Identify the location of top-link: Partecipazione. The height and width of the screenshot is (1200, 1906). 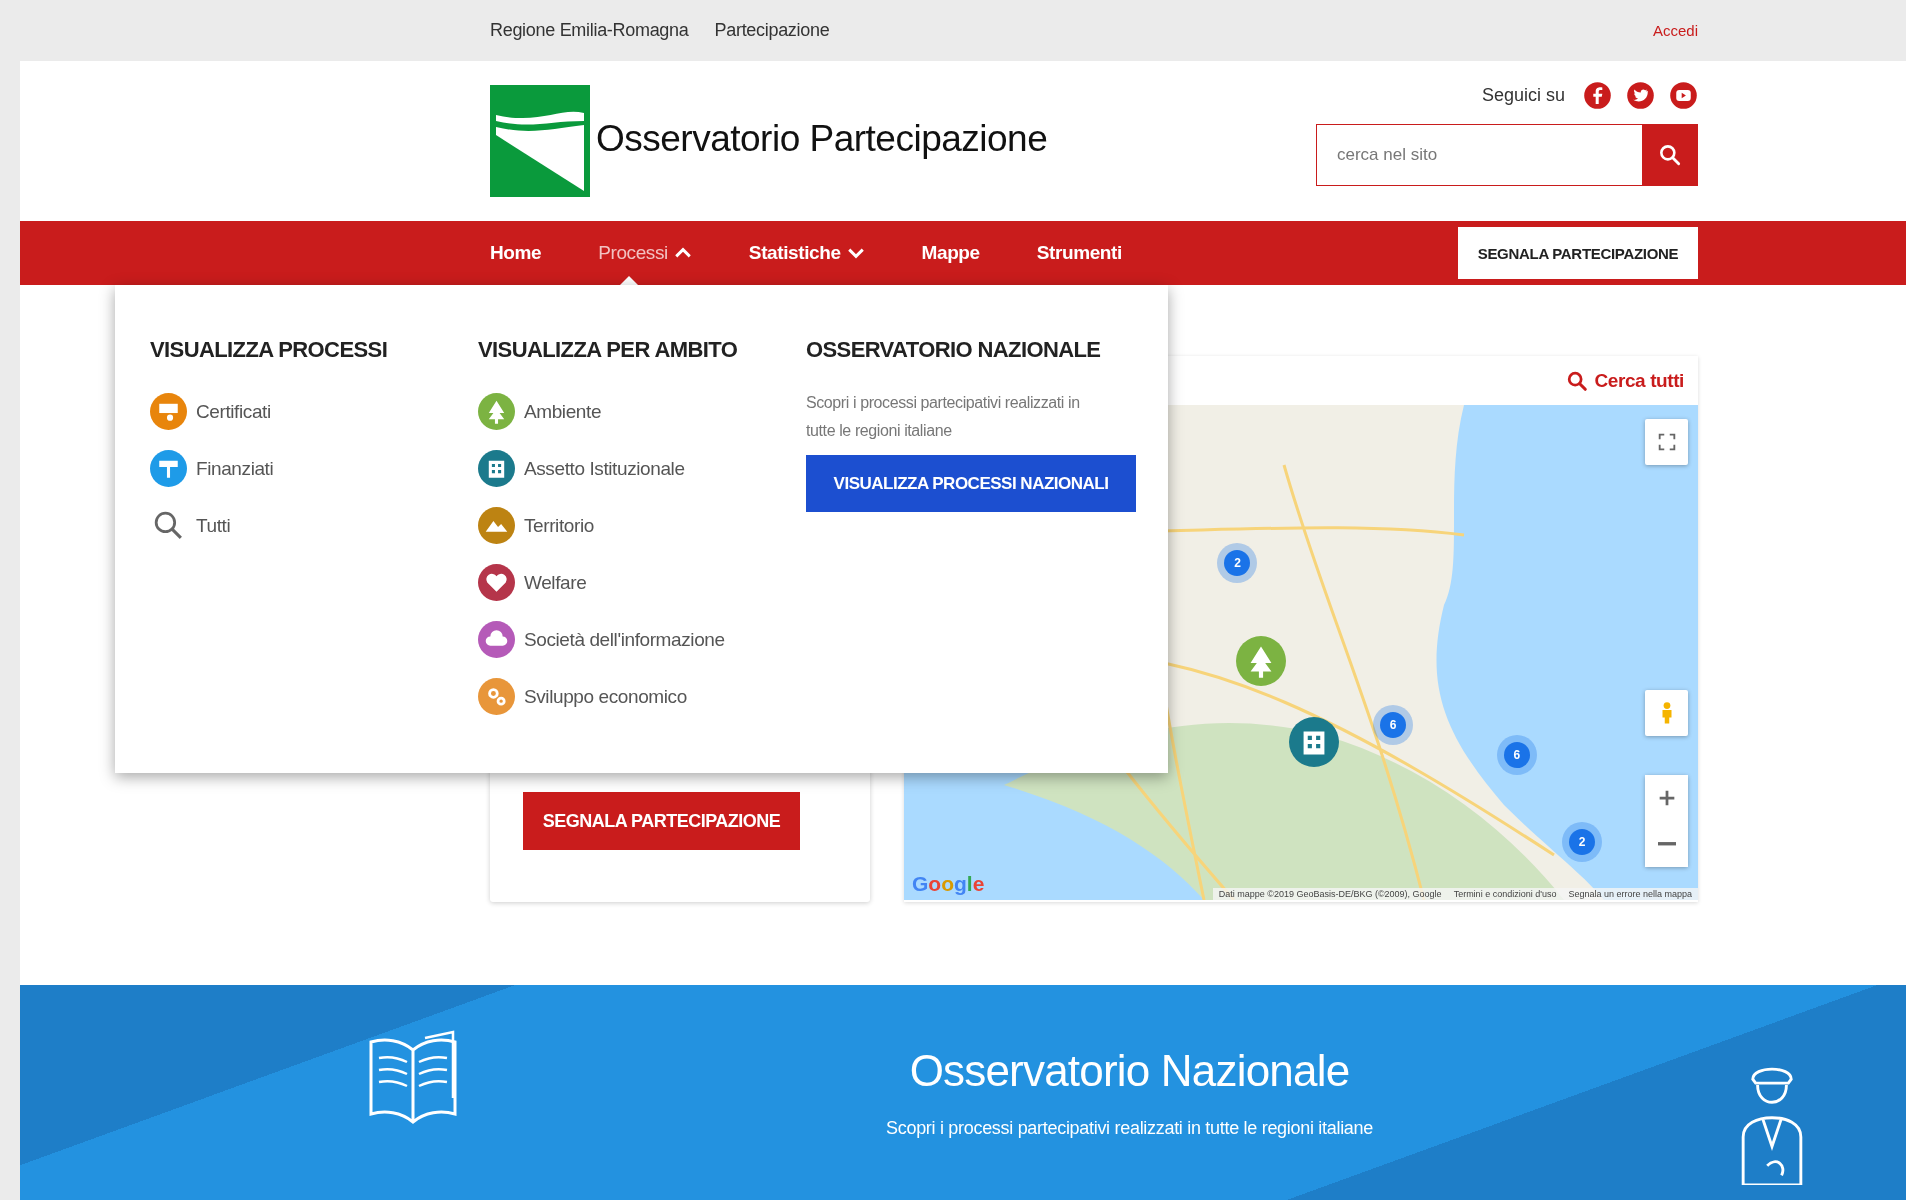
(772, 30).